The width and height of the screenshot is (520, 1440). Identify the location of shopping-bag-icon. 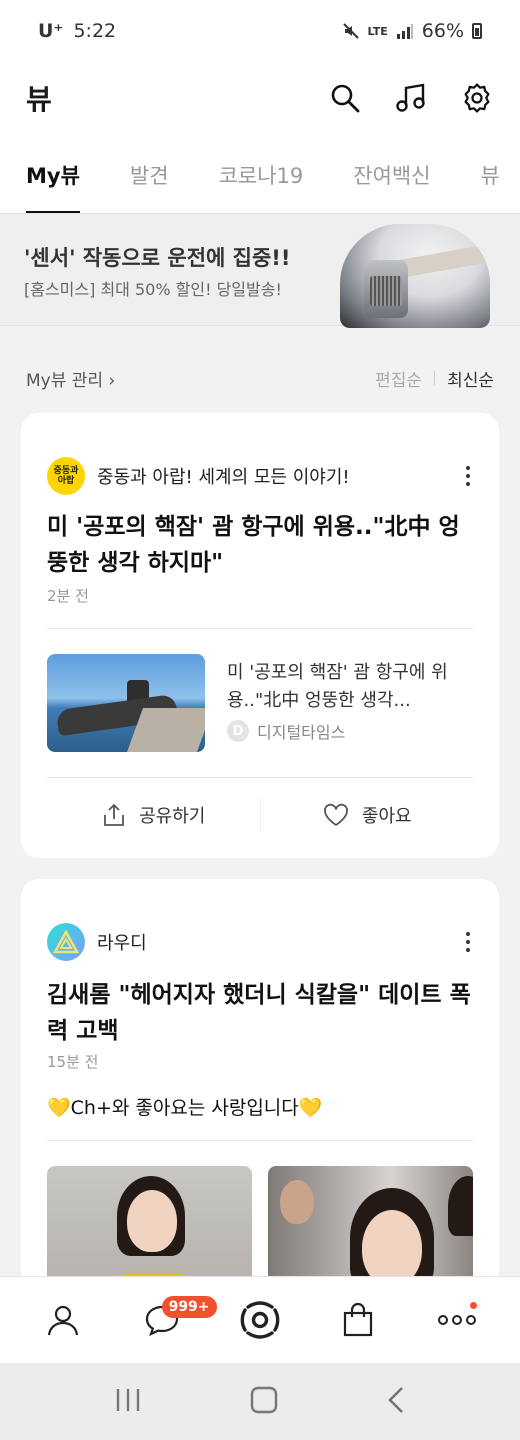
(358, 1319).